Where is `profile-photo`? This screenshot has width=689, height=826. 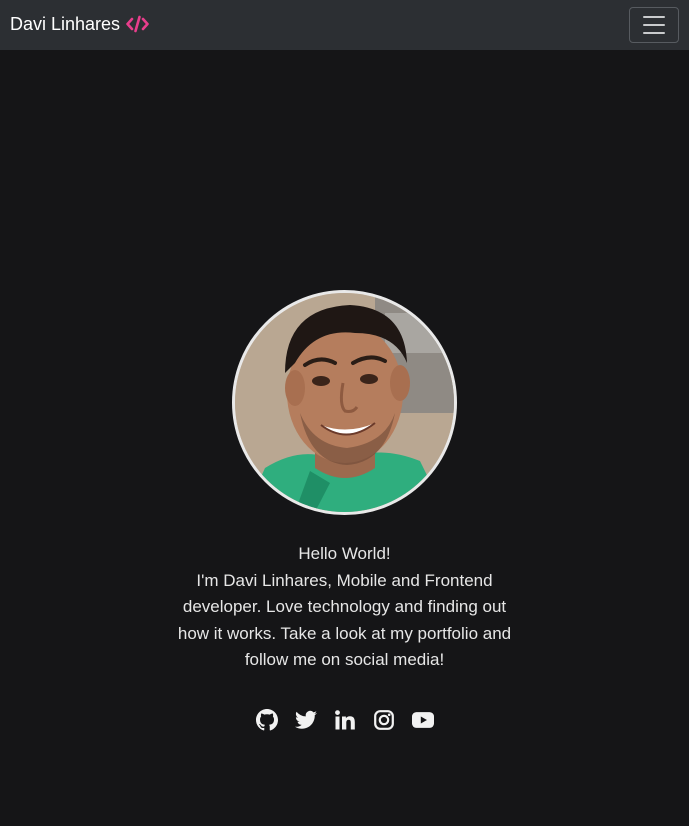
profile-photo is located at coordinates (344, 402).